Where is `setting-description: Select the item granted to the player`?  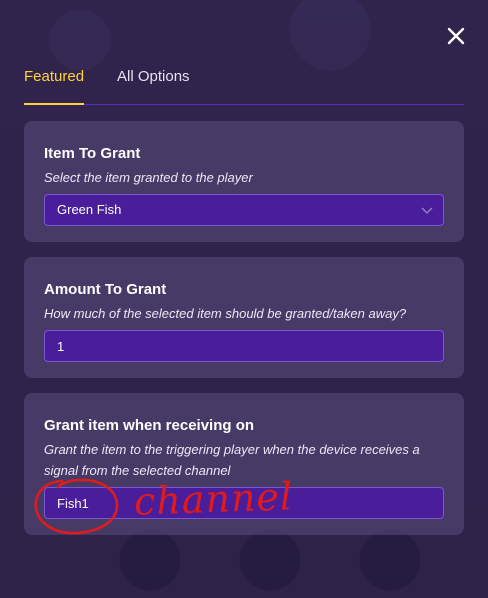 setting-description: Select the item granted to the player is located at coordinates (148, 177).